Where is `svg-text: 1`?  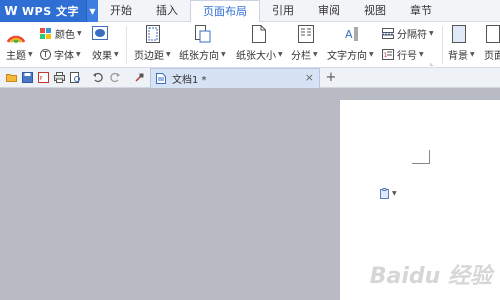 svg-text: 1 is located at coordinates (386, 55).